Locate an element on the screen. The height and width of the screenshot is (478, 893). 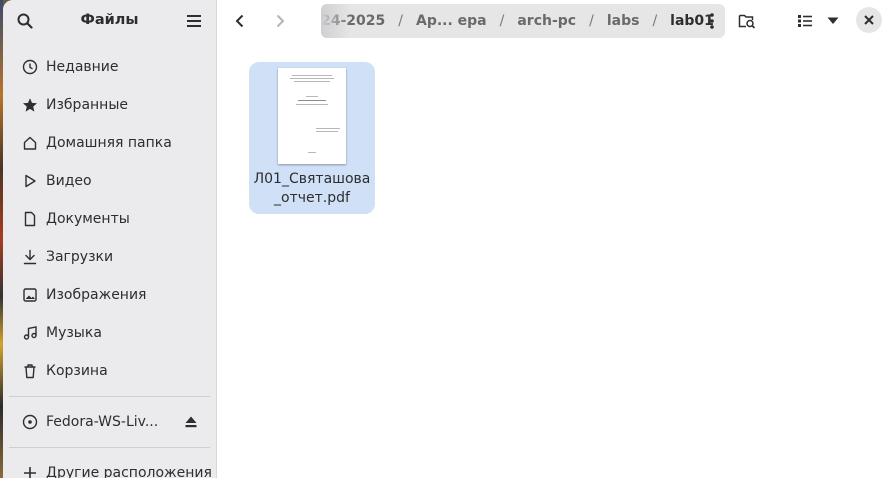
sidebar-item-other-locations: Другие расположения is located at coordinates (109, 466).